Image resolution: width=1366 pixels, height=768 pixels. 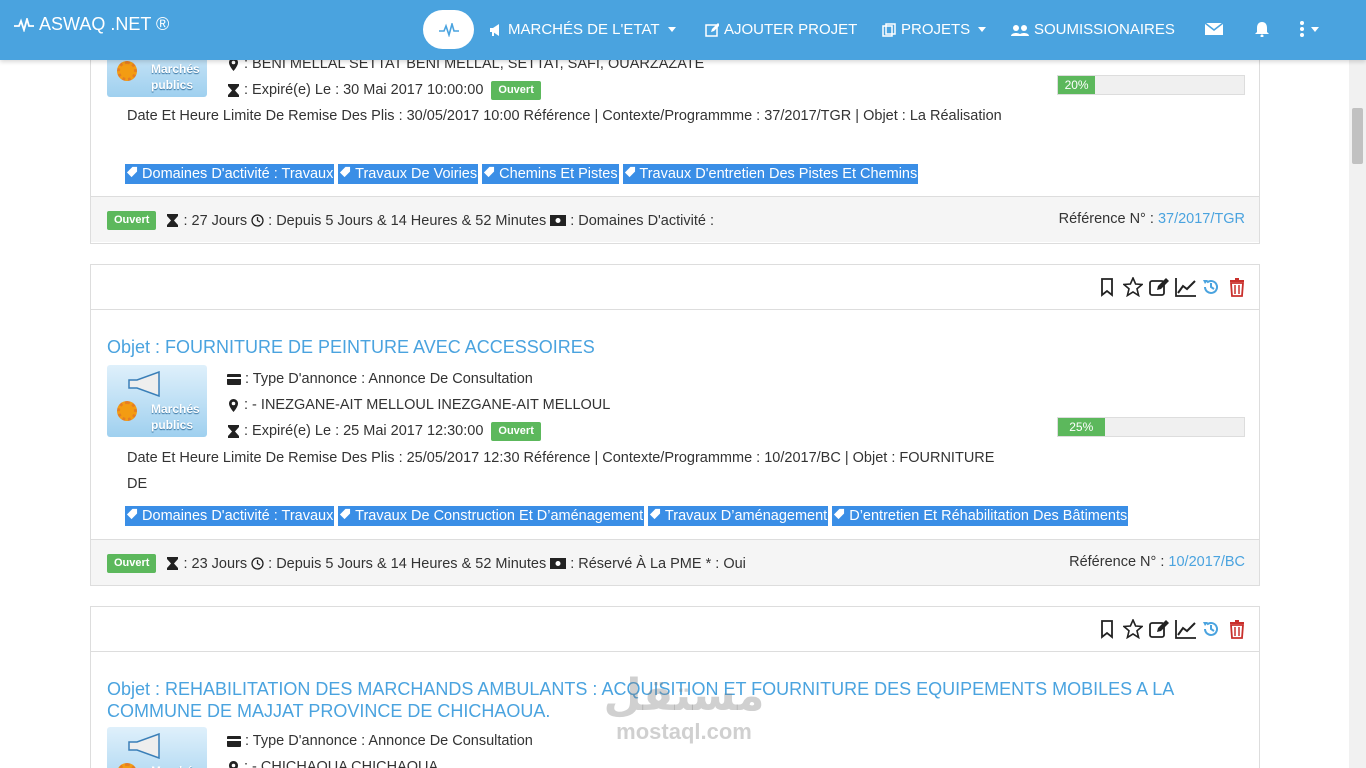 What do you see at coordinates (738, 516) in the screenshot?
I see `tag-item: Travaux D’aménagement` at bounding box center [738, 516].